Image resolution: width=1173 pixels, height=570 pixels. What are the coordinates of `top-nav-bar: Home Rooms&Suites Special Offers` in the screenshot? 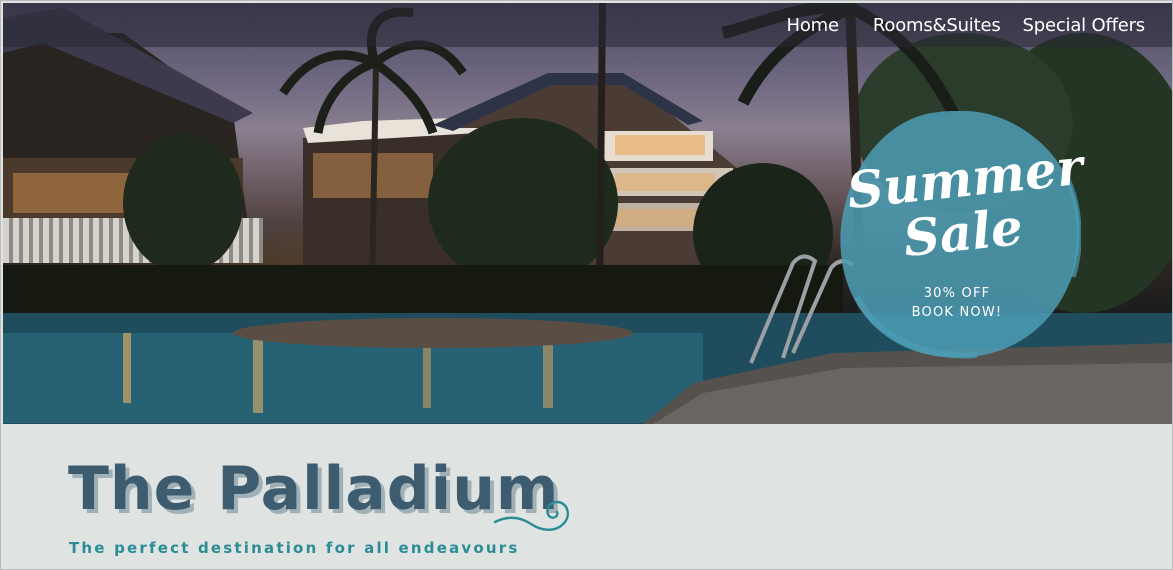 It's located at (587, 25).